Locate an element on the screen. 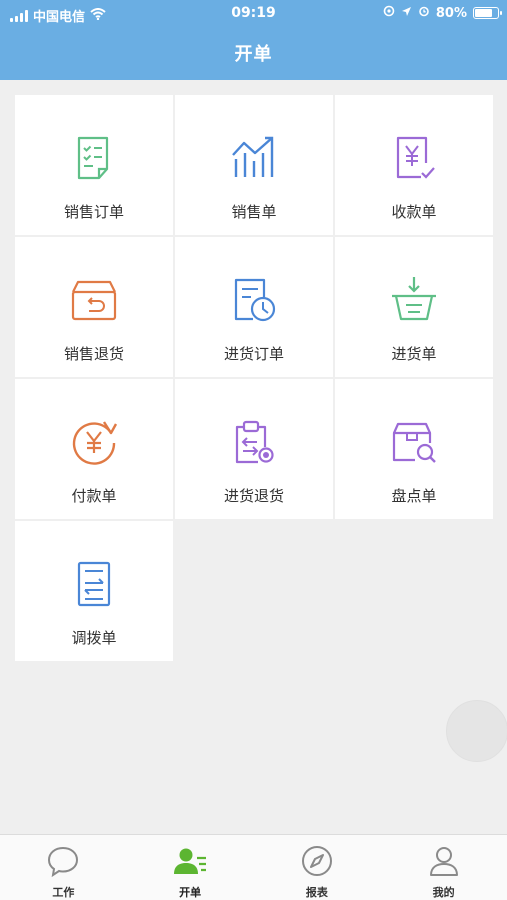 Image resolution: width=507 pixels, height=900 pixels. tile-receipt: 收款单 is located at coordinates (414, 165).